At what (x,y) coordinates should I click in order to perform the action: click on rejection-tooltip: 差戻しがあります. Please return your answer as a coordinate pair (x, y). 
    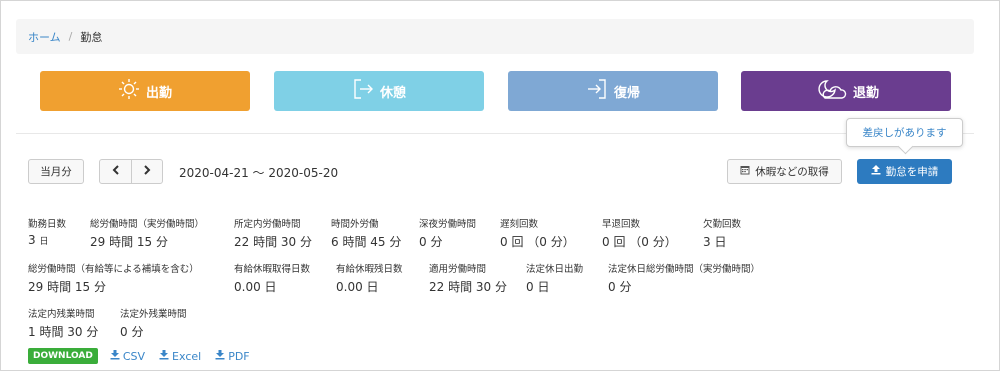
    Looking at the image, I should click on (904, 132).